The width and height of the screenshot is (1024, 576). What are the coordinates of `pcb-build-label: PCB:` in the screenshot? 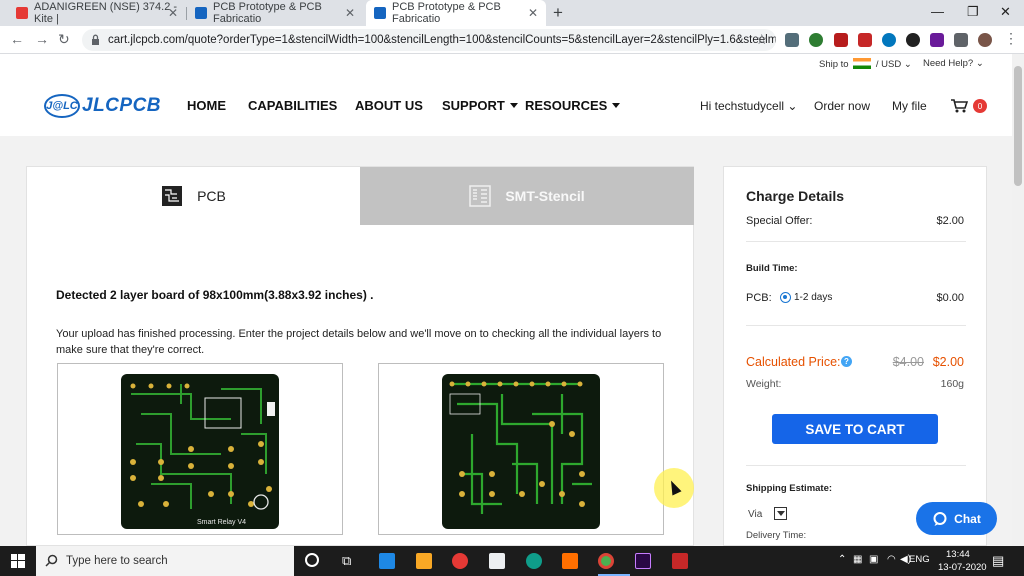 It's located at (759, 298).